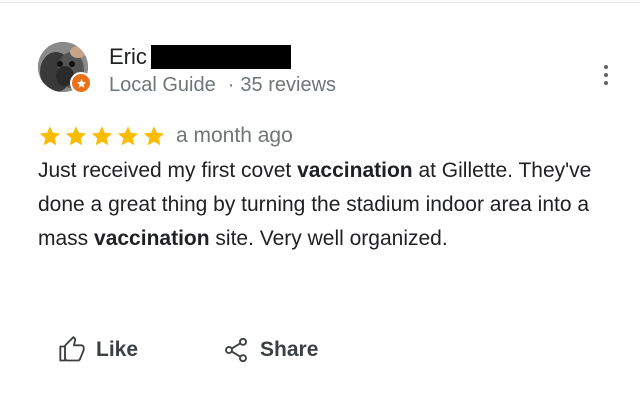 Image resolution: width=640 pixels, height=417 pixels. What do you see at coordinates (222, 85) in the screenshot?
I see `author-meta: Local Guide · 35 reviews` at bounding box center [222, 85].